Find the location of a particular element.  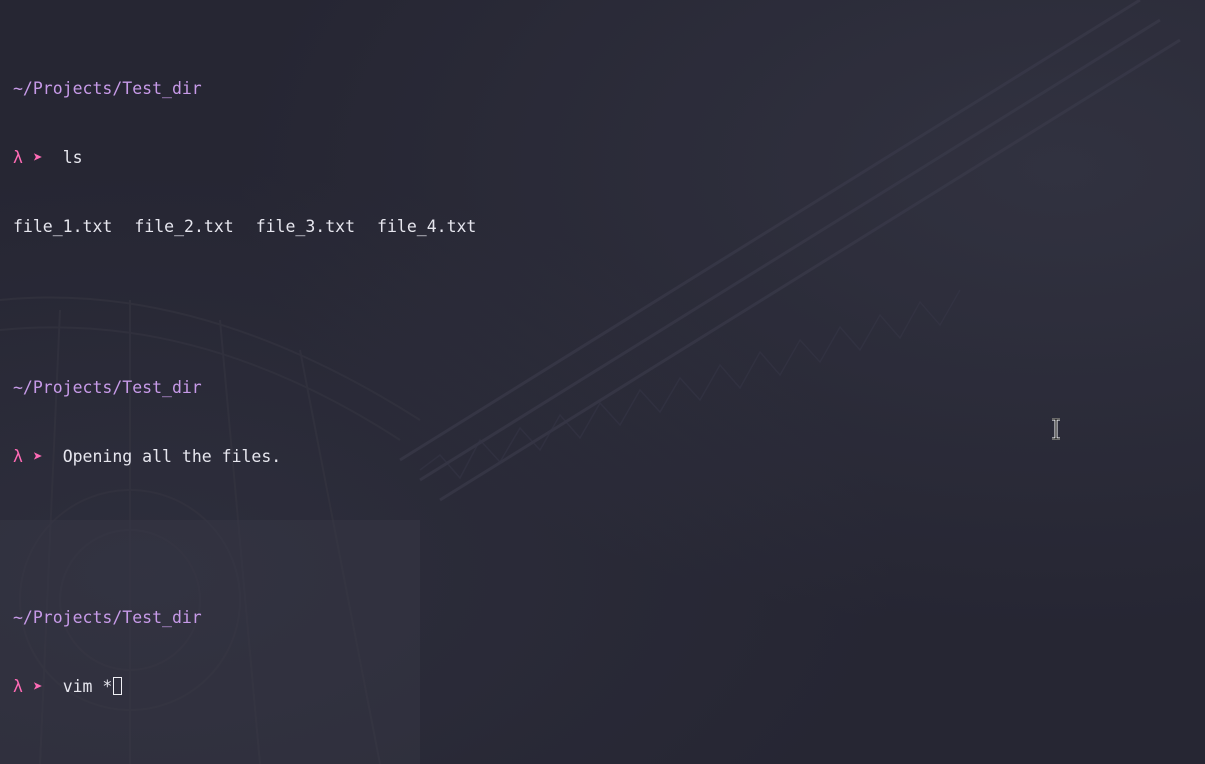

prompt-line: λ ➤ ls is located at coordinates (255, 157).